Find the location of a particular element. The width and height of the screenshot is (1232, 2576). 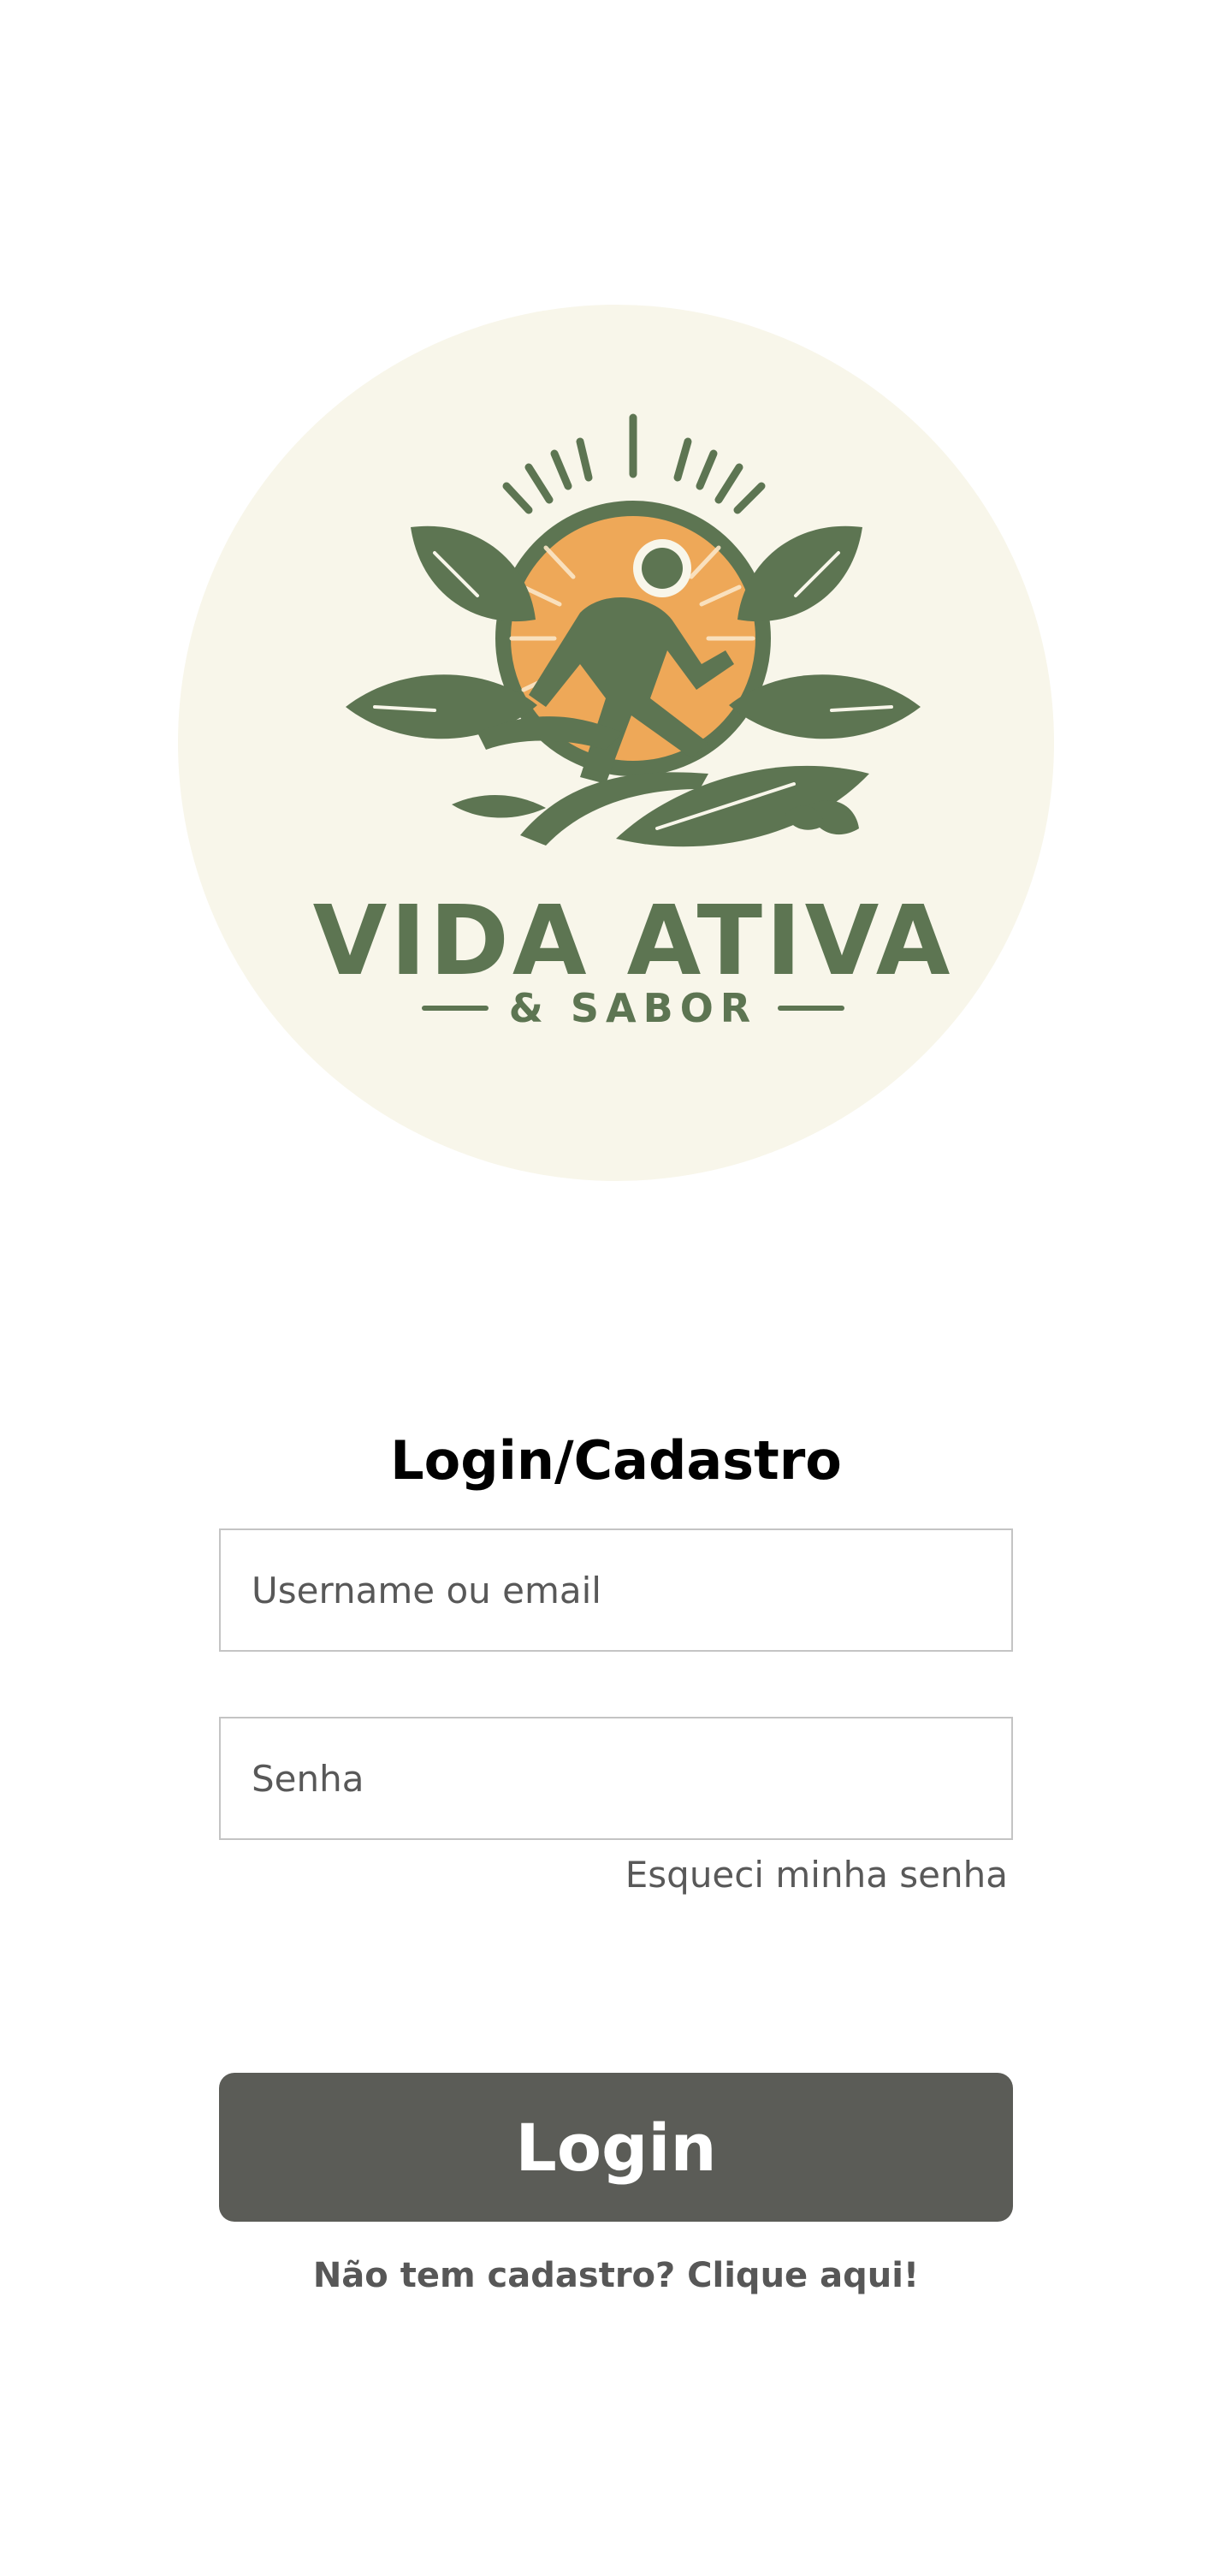

password-input is located at coordinates (616, 1778).